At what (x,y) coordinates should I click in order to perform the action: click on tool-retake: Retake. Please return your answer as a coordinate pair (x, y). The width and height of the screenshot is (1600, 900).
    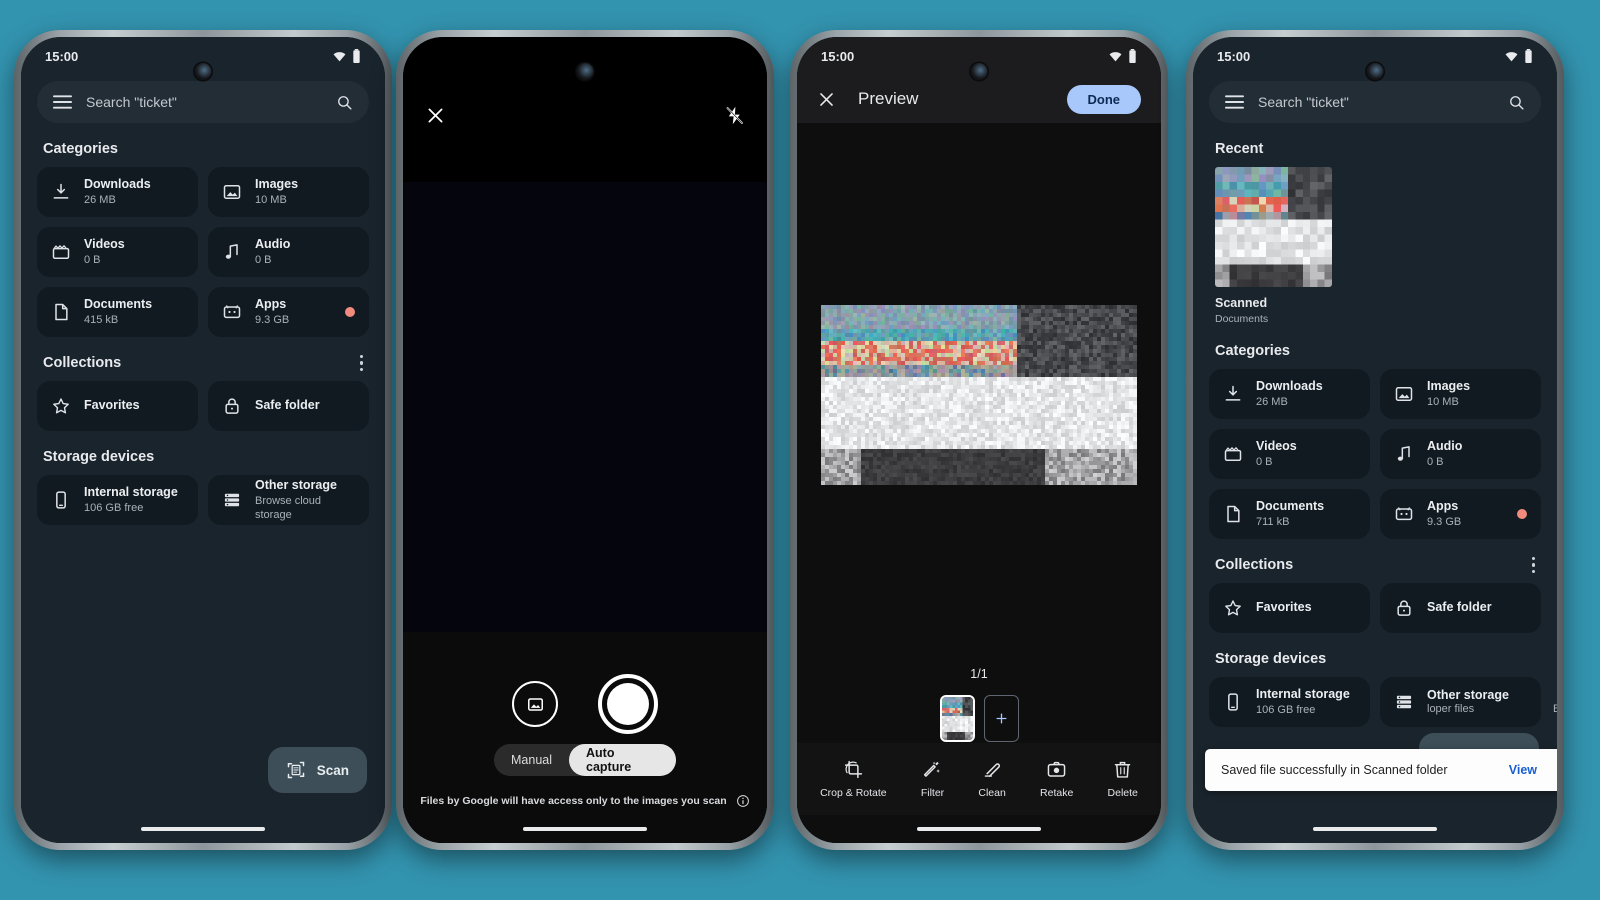
    Looking at the image, I should click on (1056, 779).